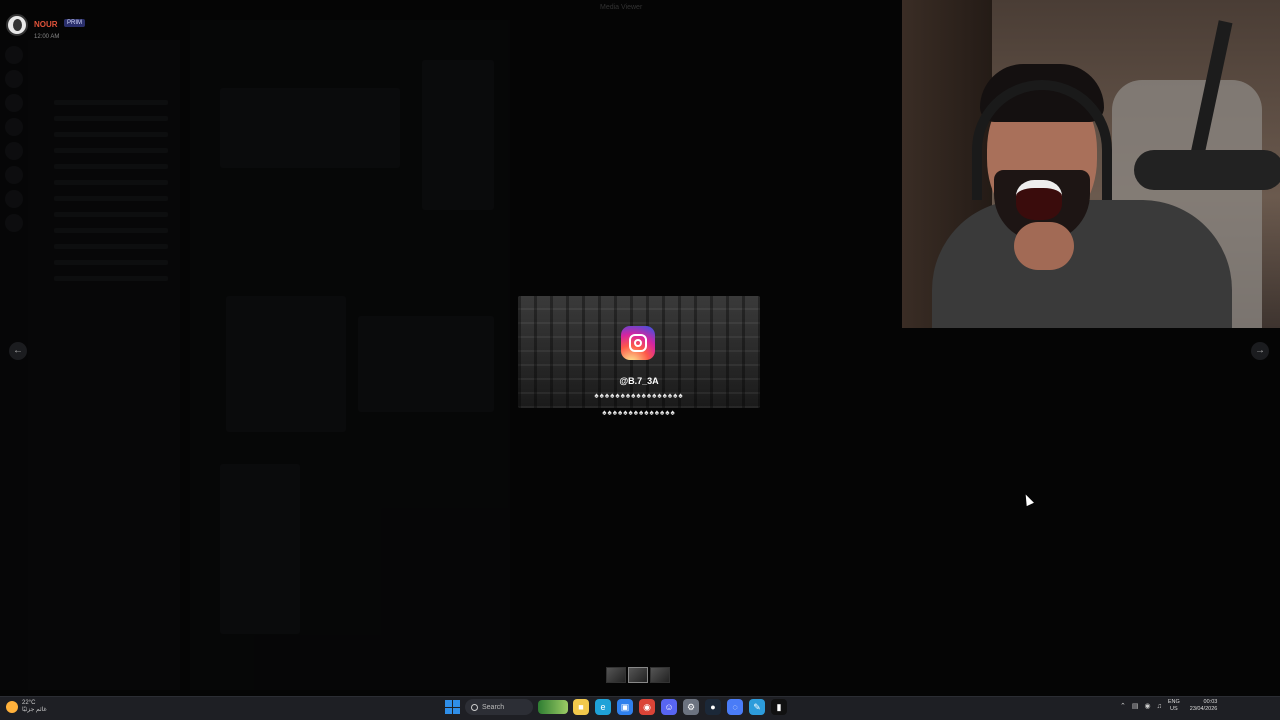 This screenshot has width=1280, height=720. Describe the element at coordinates (1174, 709) in the screenshot. I see `region-code: US` at that location.